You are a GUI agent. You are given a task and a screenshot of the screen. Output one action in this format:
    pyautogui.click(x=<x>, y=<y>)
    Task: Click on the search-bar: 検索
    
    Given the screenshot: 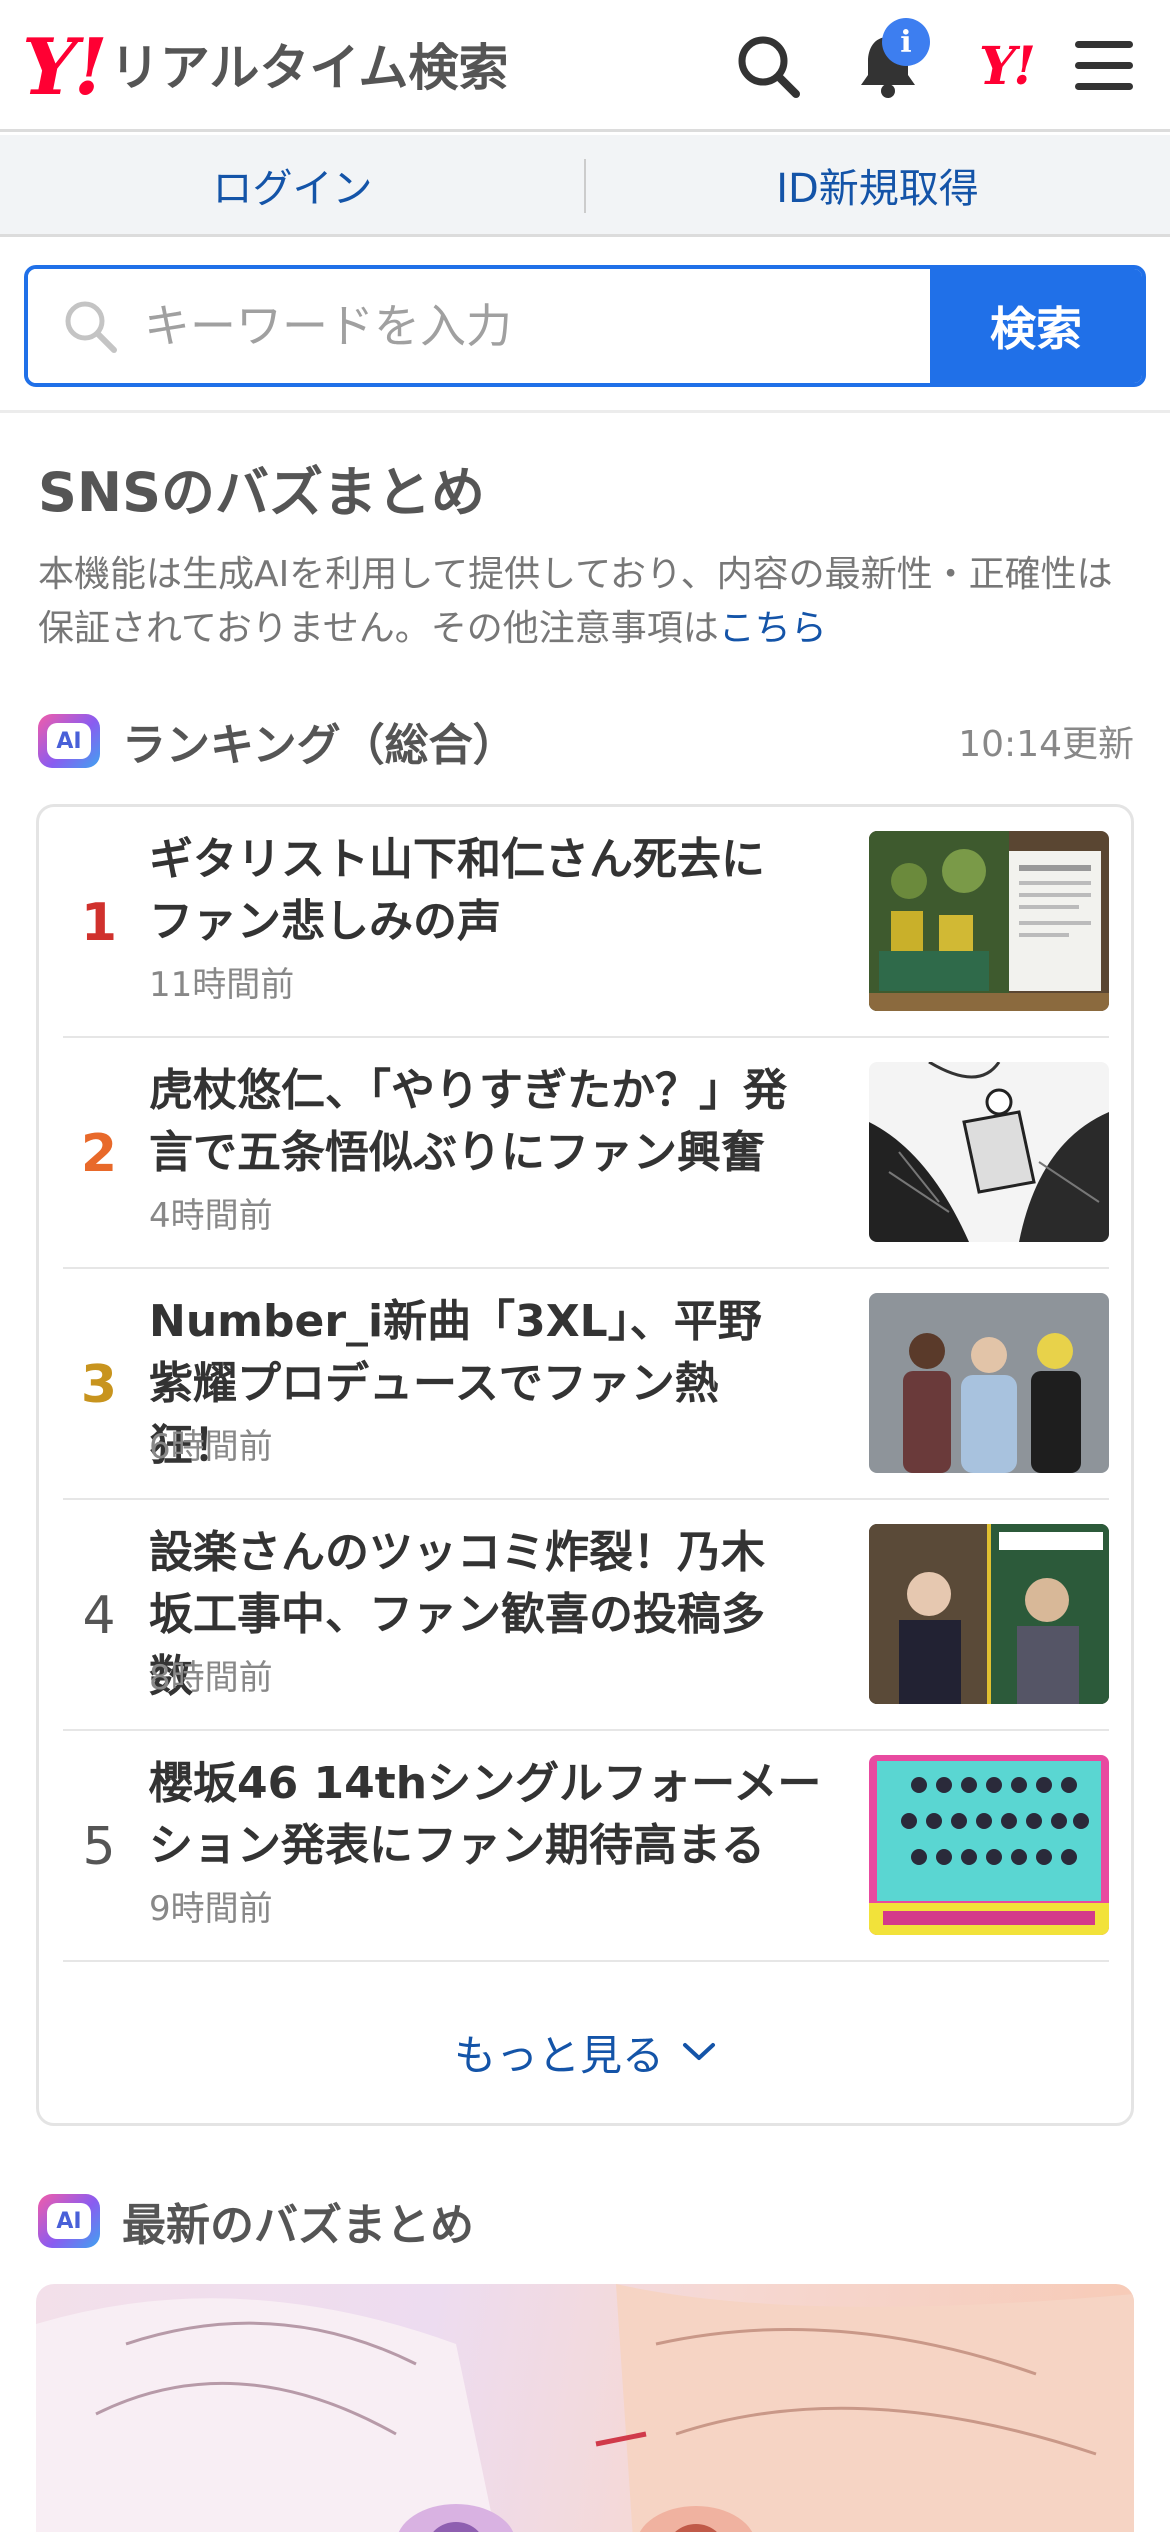 What is the action you would take?
    pyautogui.click(x=585, y=326)
    